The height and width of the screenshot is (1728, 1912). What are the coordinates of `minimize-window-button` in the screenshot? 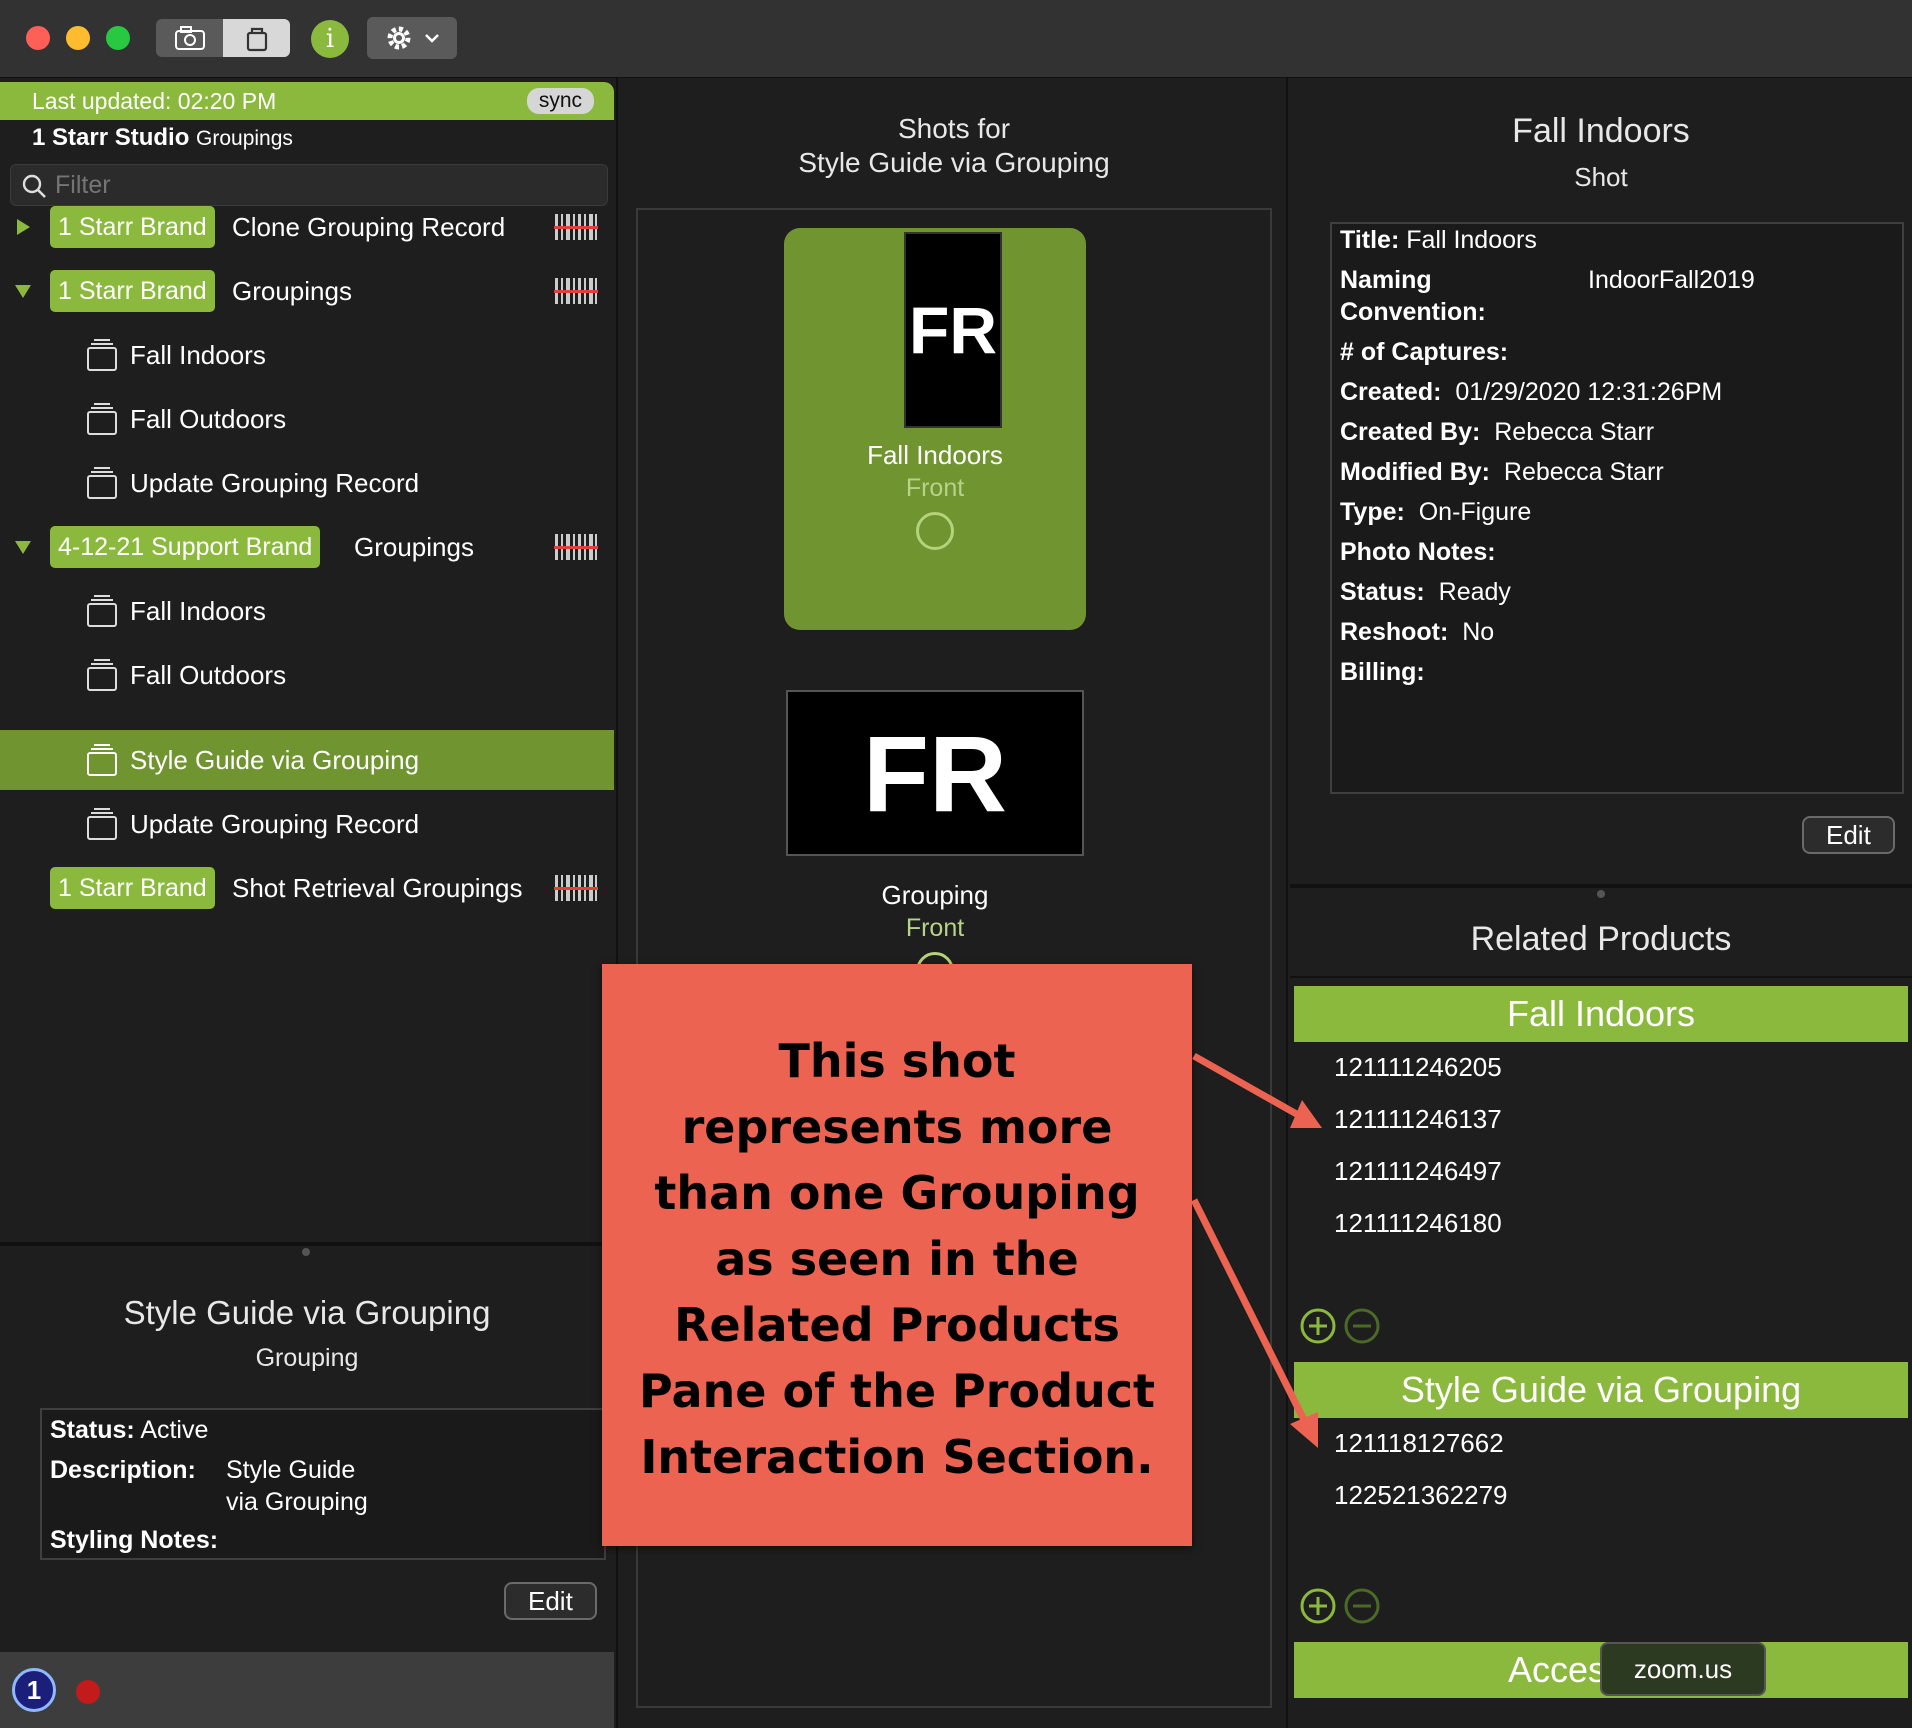 It's located at (78, 38).